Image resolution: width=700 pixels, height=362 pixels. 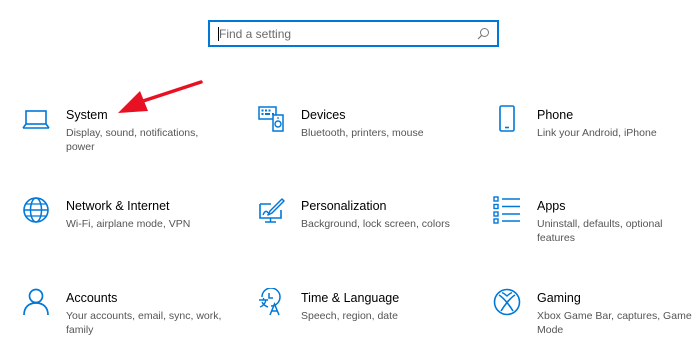 What do you see at coordinates (87, 115) in the screenshot?
I see `tile-title: System` at bounding box center [87, 115].